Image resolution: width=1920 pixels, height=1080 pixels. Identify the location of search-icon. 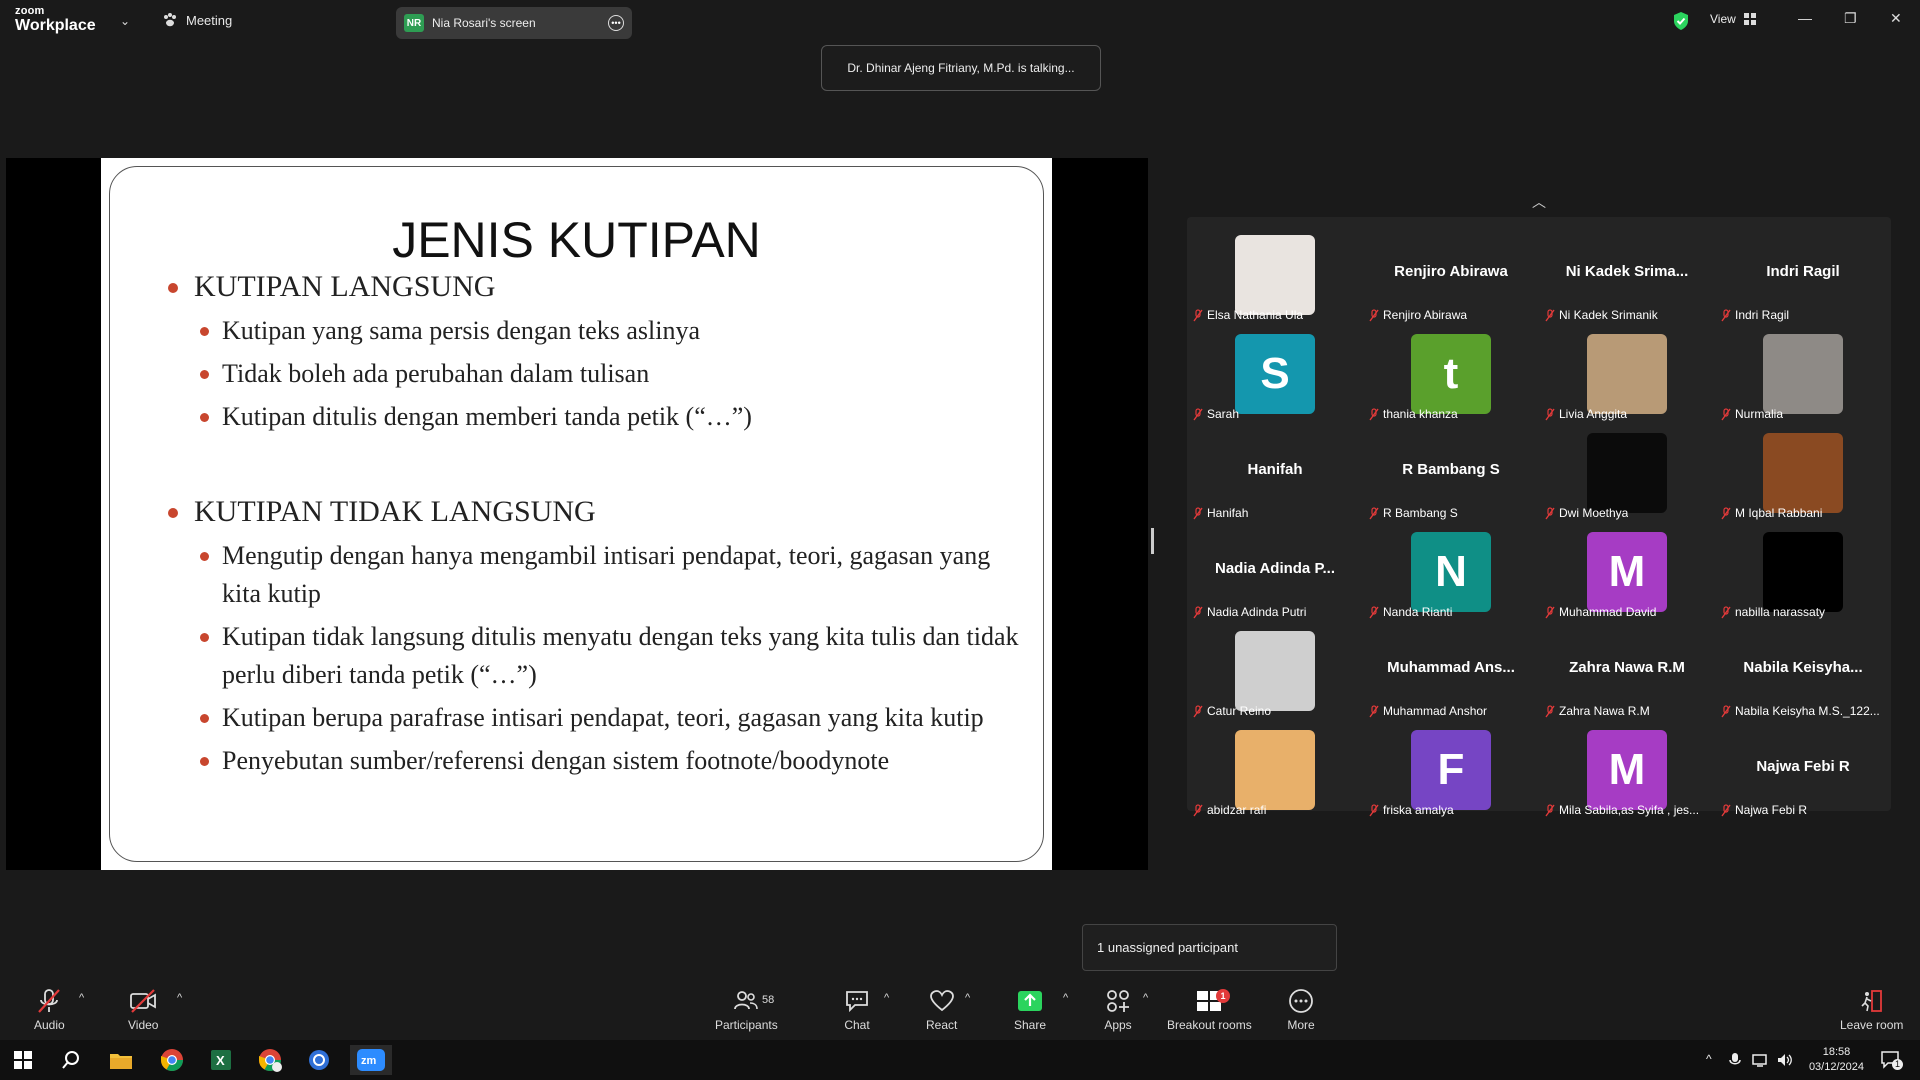
(71, 1060).